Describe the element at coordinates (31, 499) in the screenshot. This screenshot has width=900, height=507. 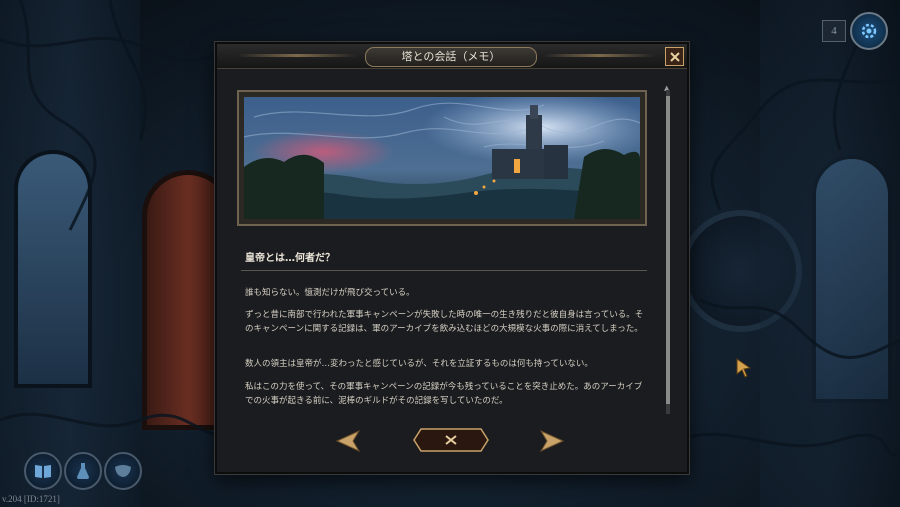
I see `version-label: v.204 [ID:1721]` at that location.